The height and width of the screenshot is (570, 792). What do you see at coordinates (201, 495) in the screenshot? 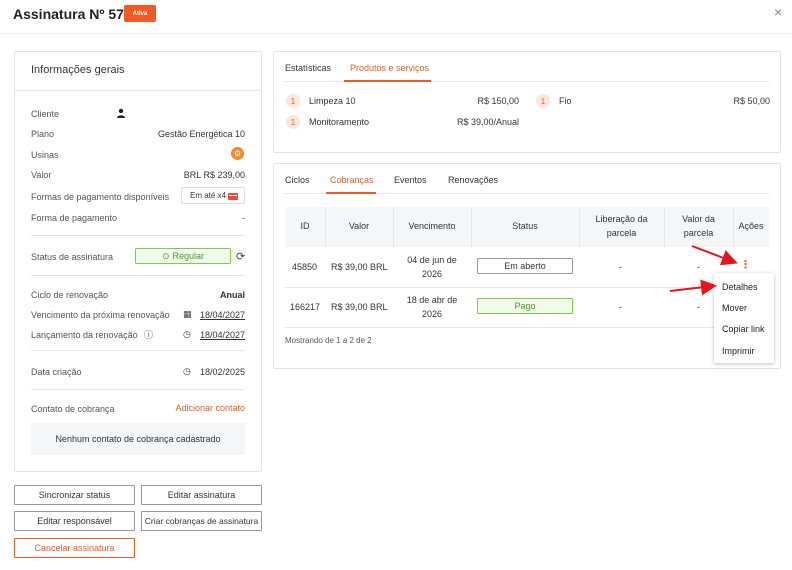
I see `edit-subscription-button: Editar assinatura` at bounding box center [201, 495].